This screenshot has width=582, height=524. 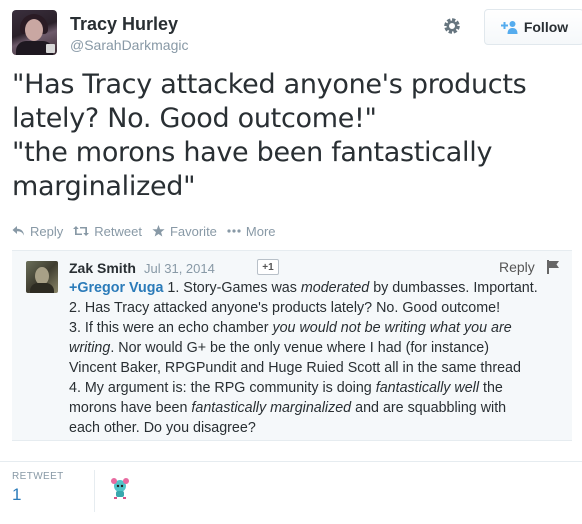 I want to click on retweet-icon, so click(x=81, y=231).